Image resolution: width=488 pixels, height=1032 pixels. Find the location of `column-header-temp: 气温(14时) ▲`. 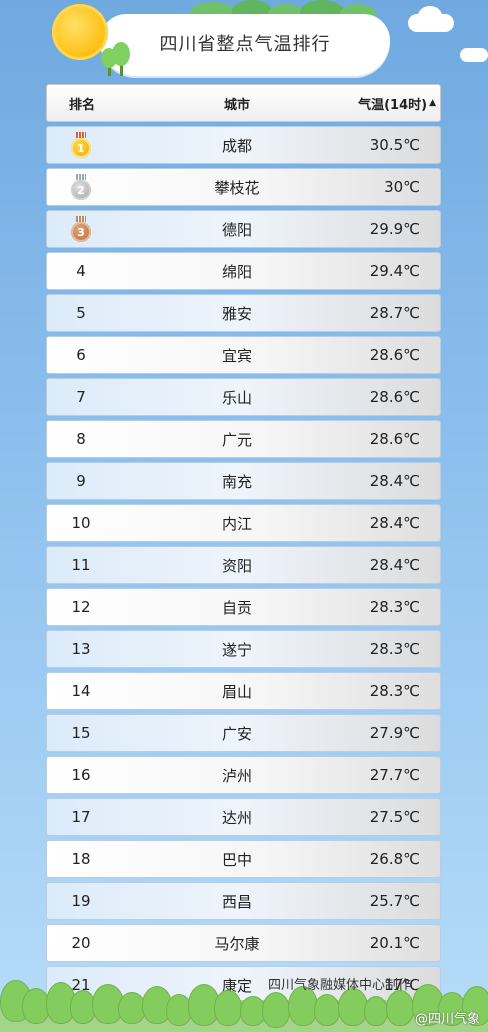

column-header-temp: 气温(14时) ▲ is located at coordinates (376, 103).